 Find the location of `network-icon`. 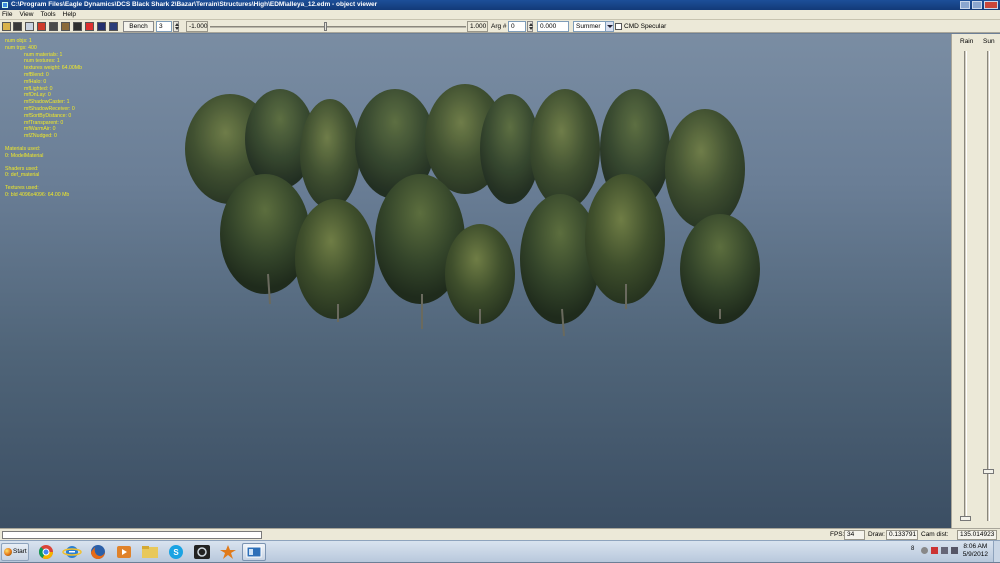

network-icon is located at coordinates (944, 550).